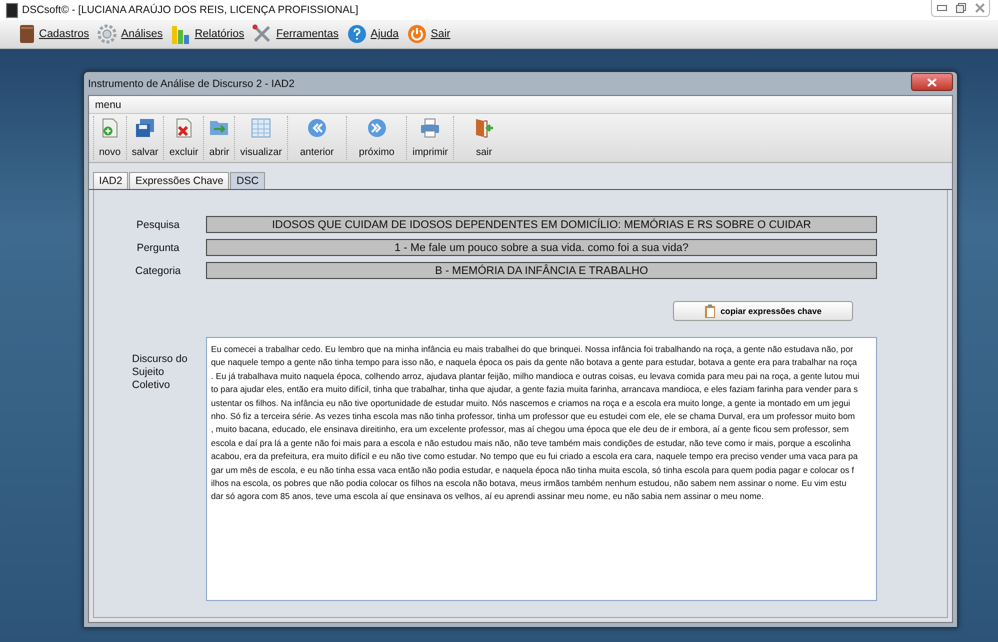  Describe the element at coordinates (109, 128) in the screenshot. I see `new-document-icon` at that location.